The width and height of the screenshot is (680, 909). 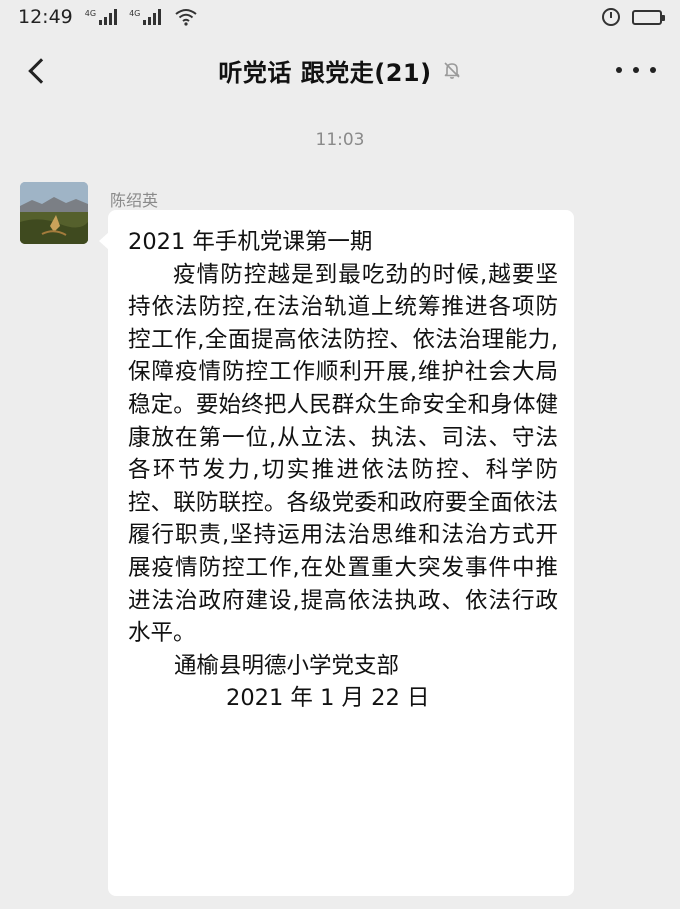 I want to click on alarm-icon, so click(x=611, y=17).